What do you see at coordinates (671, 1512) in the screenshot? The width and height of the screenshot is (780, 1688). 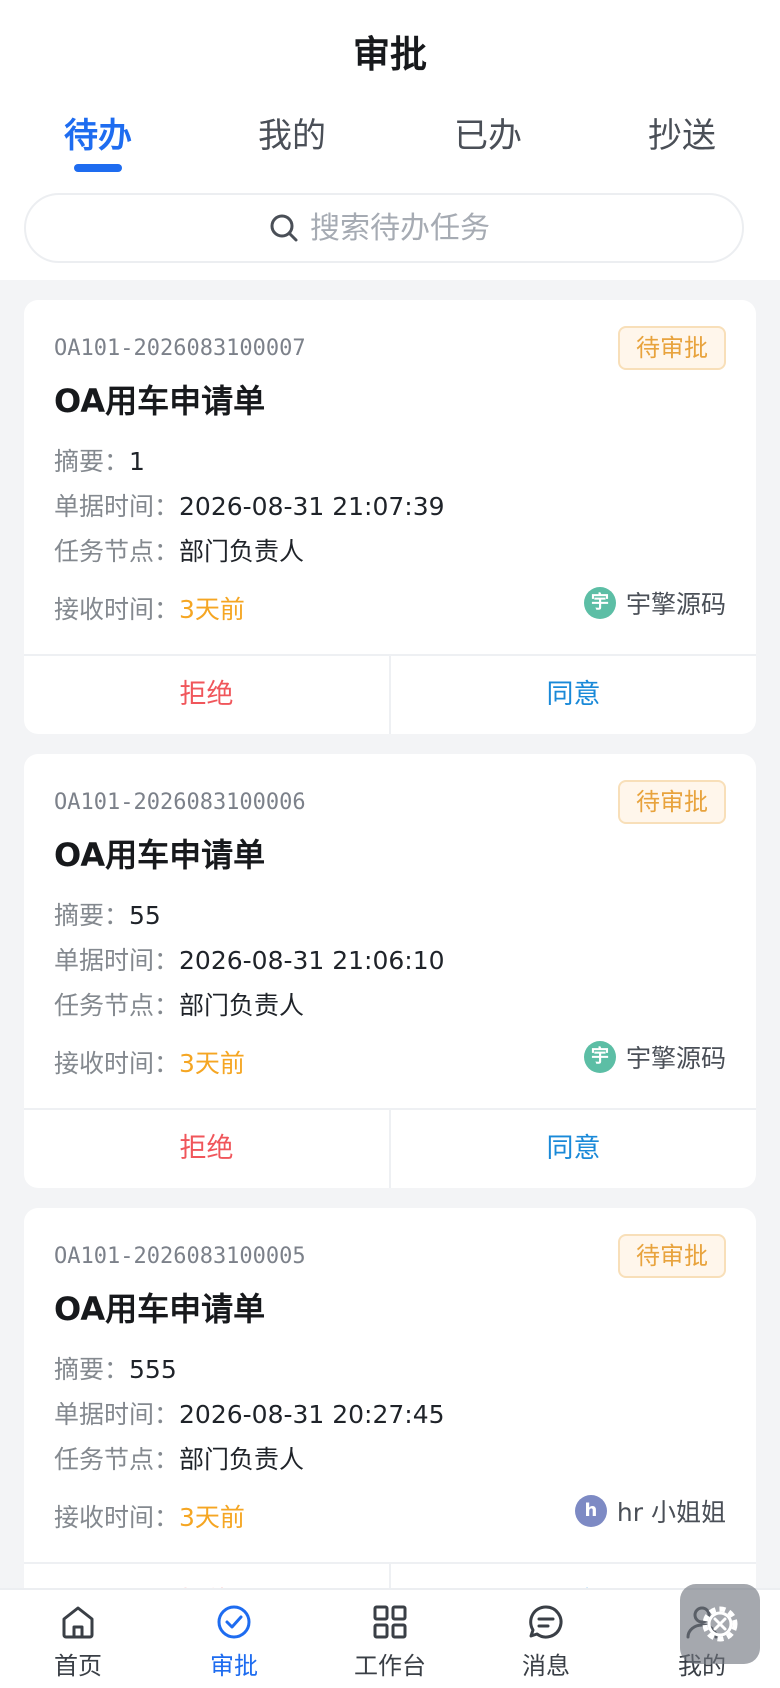 I see `submitter-name: hr 小姐姐` at bounding box center [671, 1512].